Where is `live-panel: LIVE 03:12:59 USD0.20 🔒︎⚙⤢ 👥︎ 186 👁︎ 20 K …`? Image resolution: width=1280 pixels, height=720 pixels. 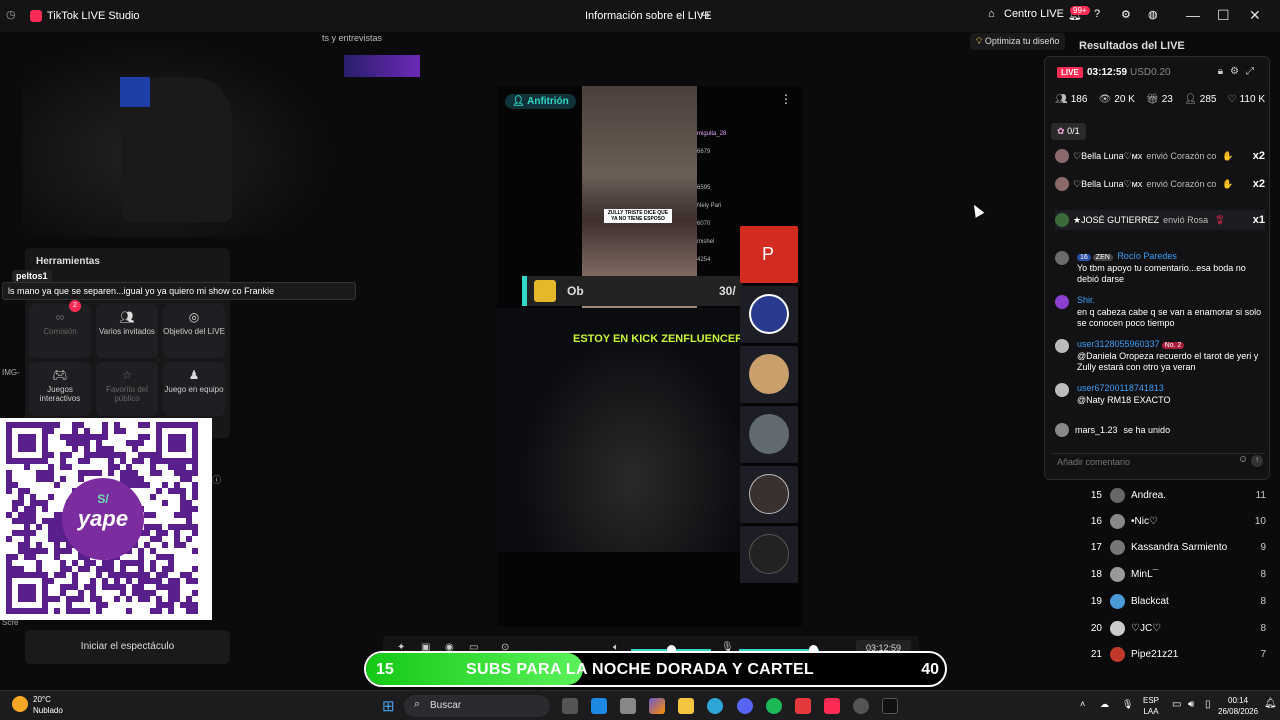
live-panel: LIVE 03:12:59 USD0.20 🔒︎⚙⤢ 👥︎ 186 👁︎ 20 K … is located at coordinates (1157, 268).